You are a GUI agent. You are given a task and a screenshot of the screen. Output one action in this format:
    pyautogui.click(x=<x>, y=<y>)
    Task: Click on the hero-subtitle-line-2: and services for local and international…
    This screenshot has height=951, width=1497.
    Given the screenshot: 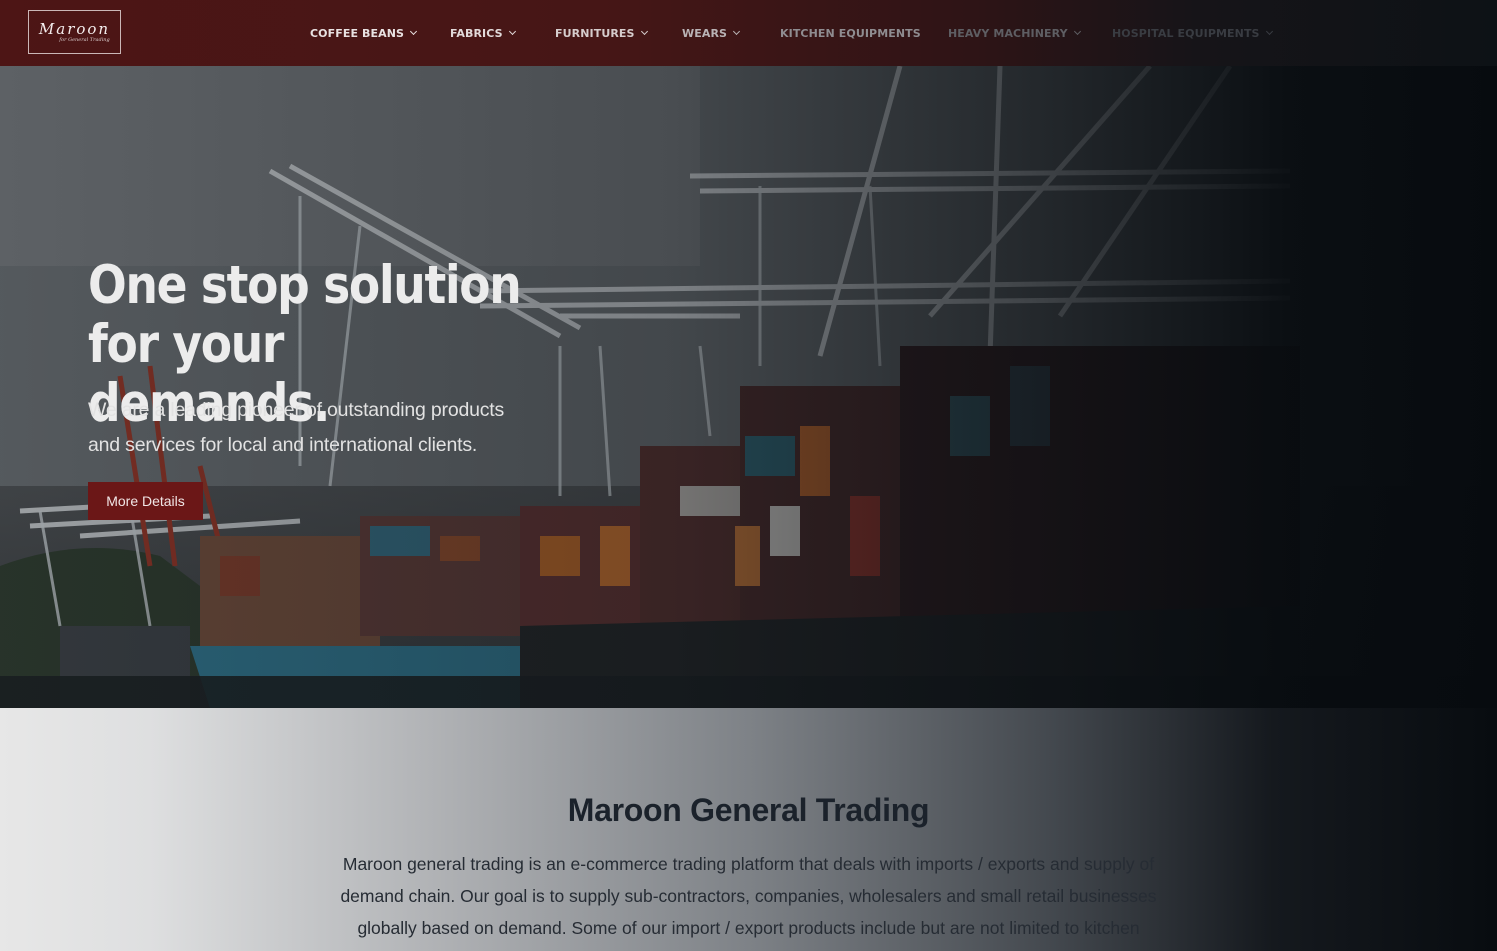 What is the action you would take?
    pyautogui.click(x=283, y=445)
    